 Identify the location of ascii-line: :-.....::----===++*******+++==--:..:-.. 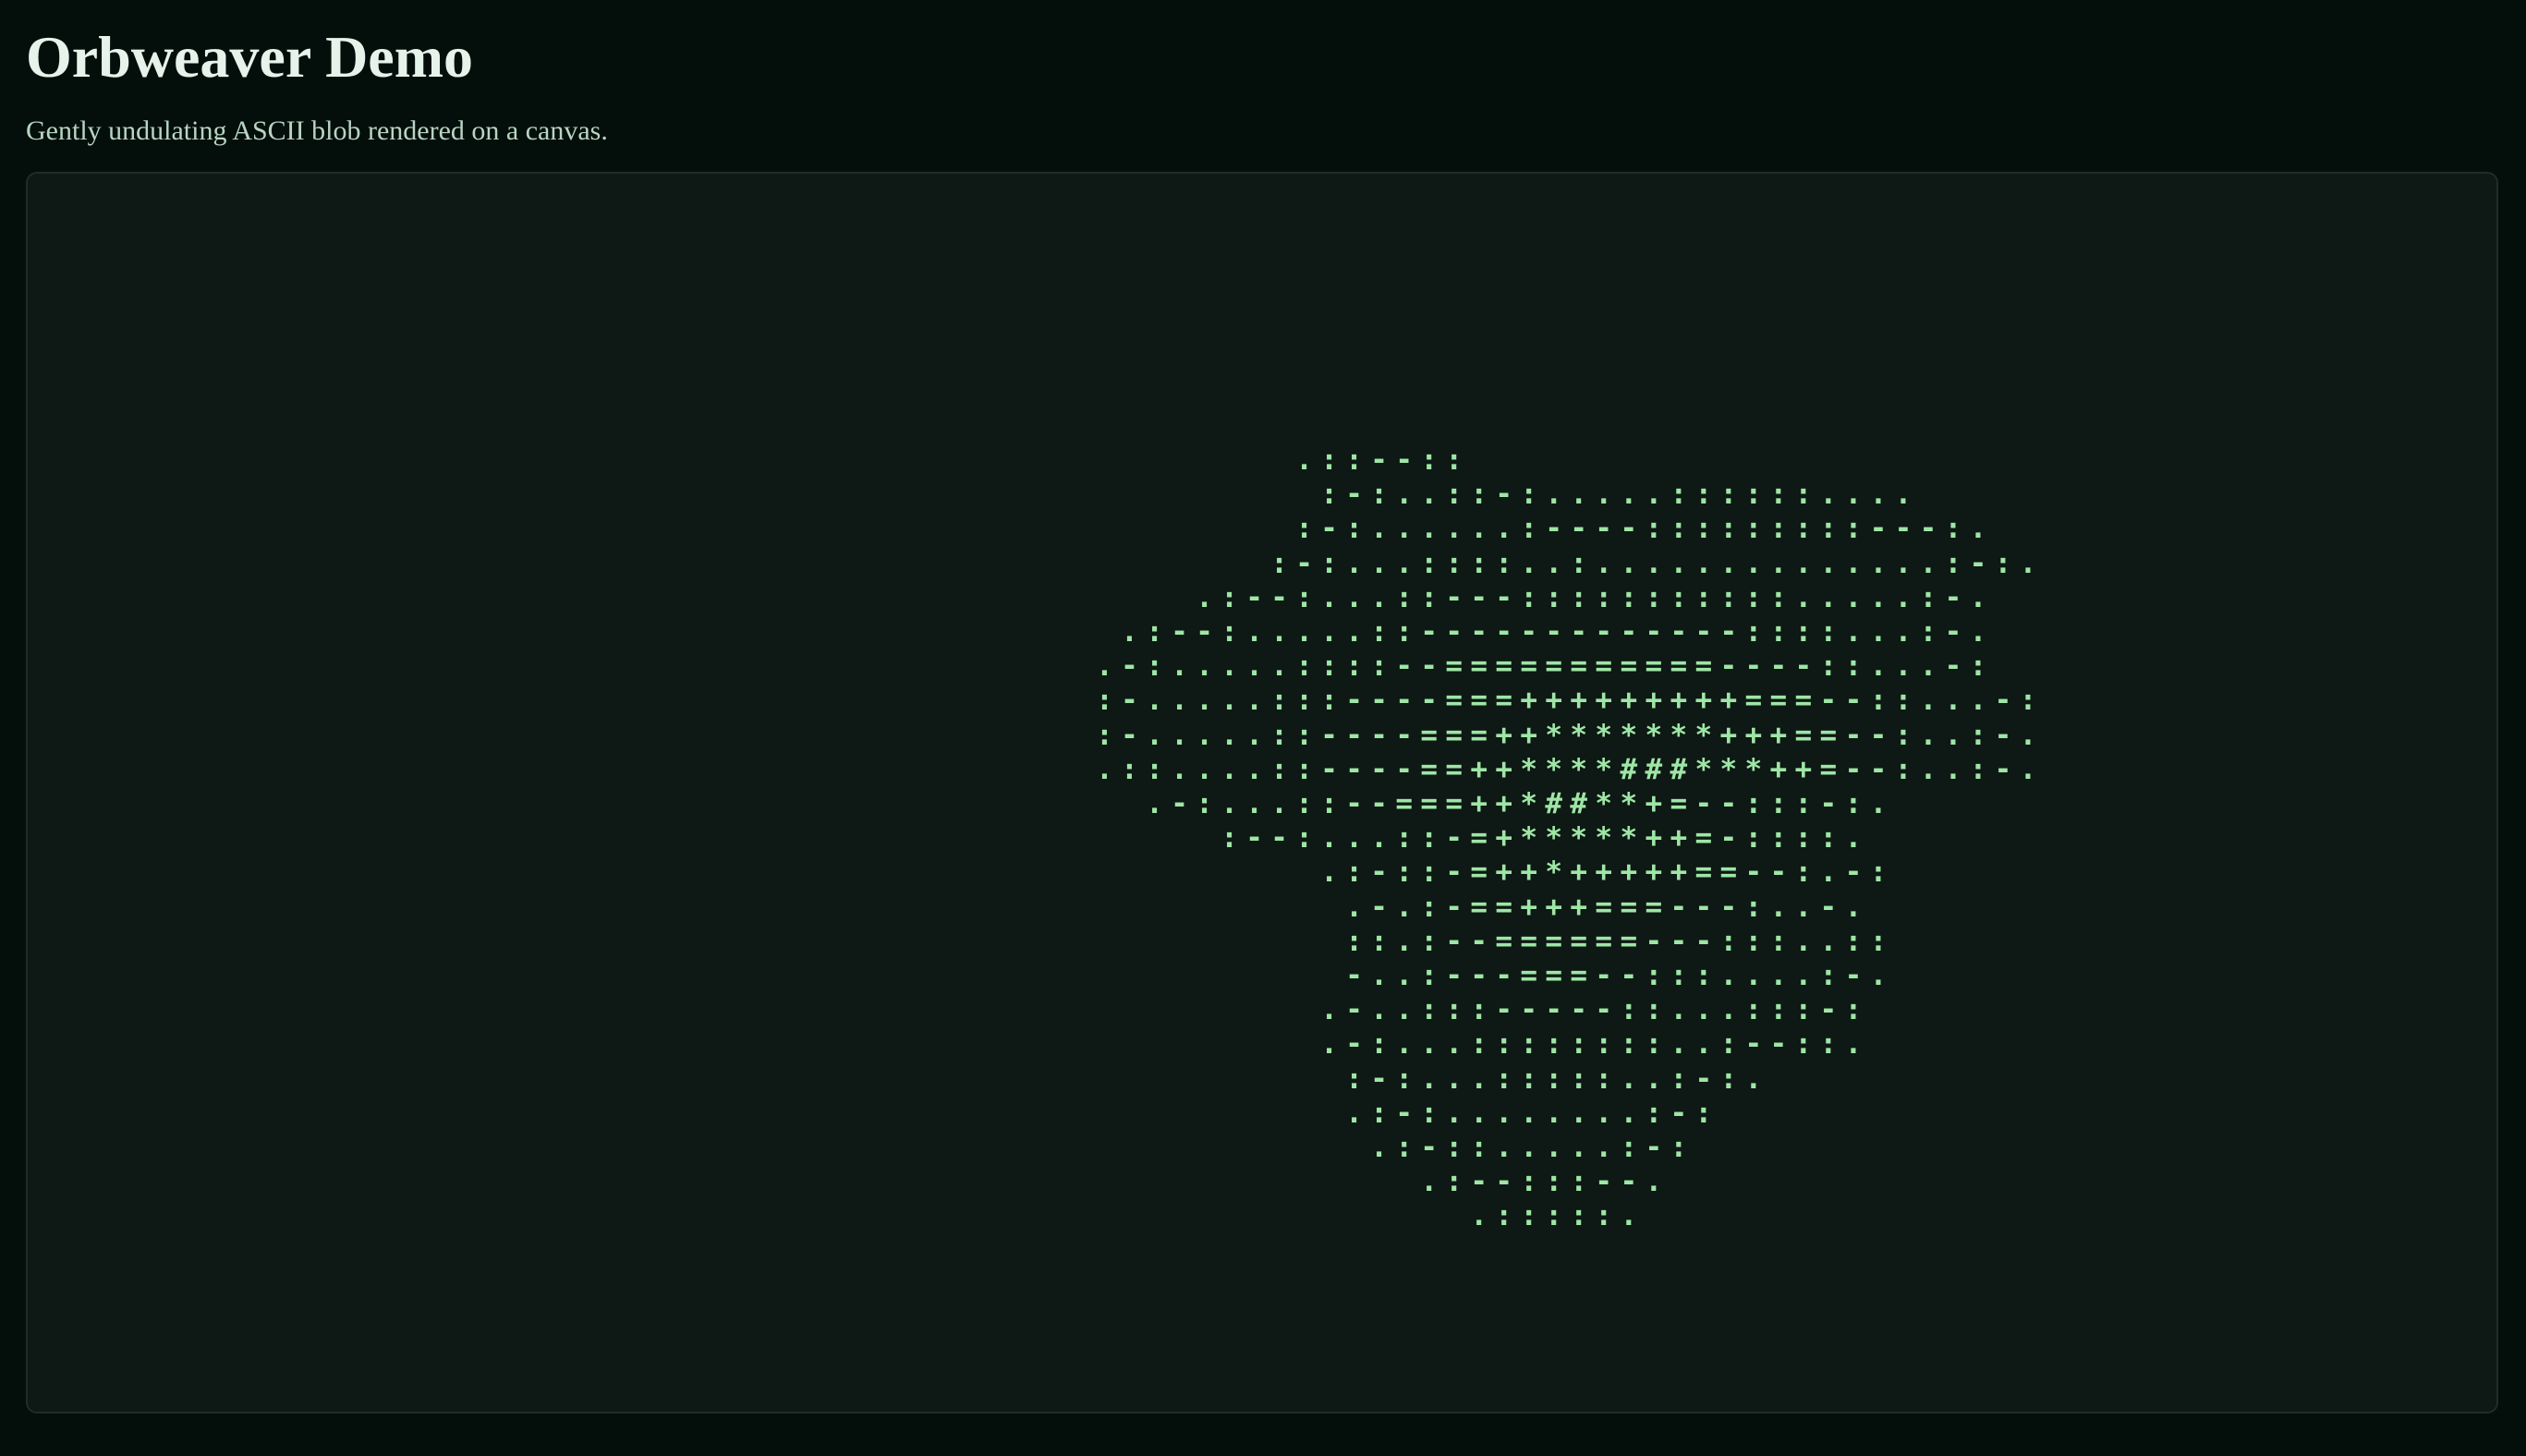
(1420, 735).